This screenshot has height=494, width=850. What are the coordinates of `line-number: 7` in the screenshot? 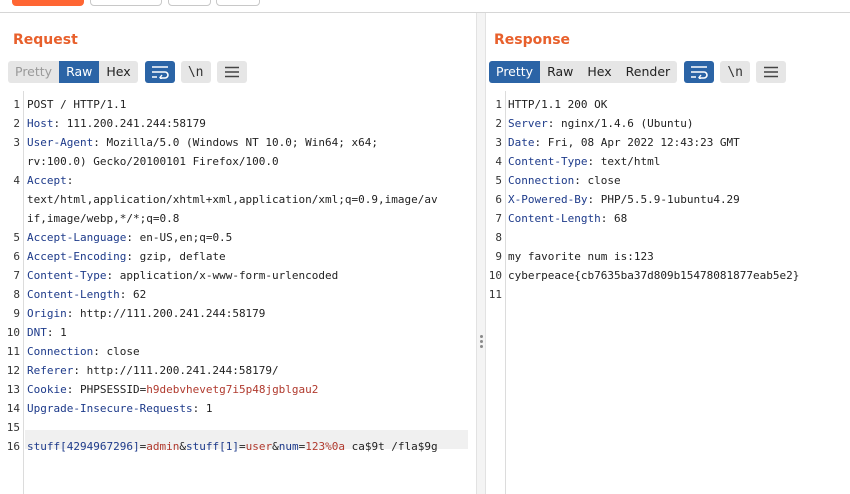 It's located at (16, 275).